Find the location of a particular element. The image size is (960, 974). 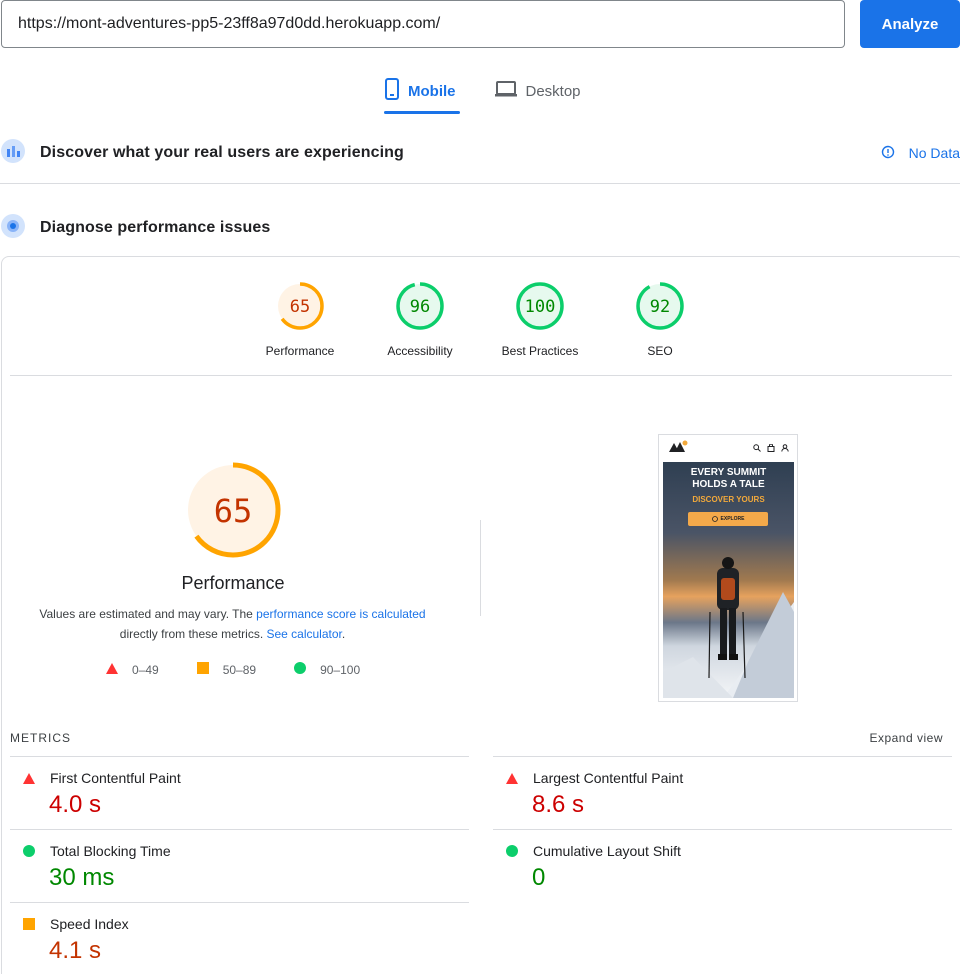

gauge-label: Performance is located at coordinates (300, 351).